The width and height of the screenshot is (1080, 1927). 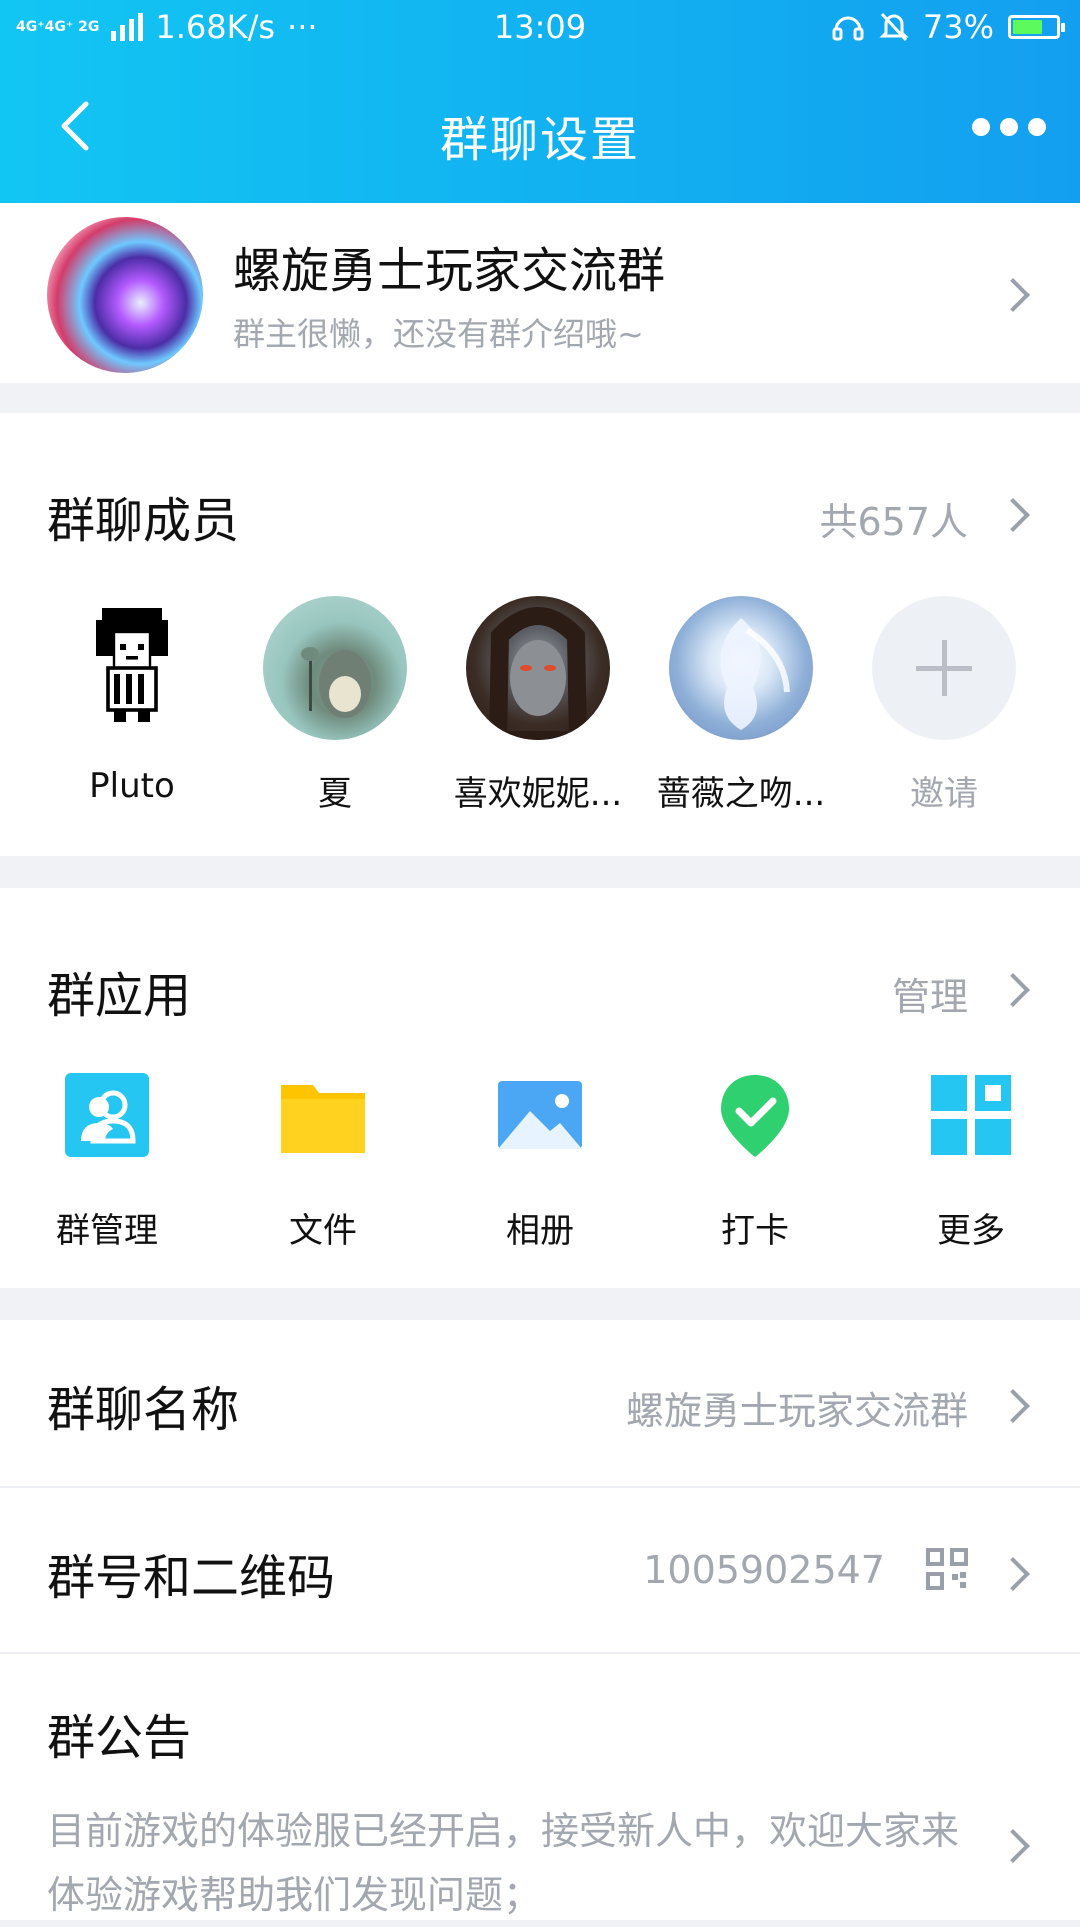 What do you see at coordinates (119, 1738) in the screenshot?
I see `notice-title: 群公告` at bounding box center [119, 1738].